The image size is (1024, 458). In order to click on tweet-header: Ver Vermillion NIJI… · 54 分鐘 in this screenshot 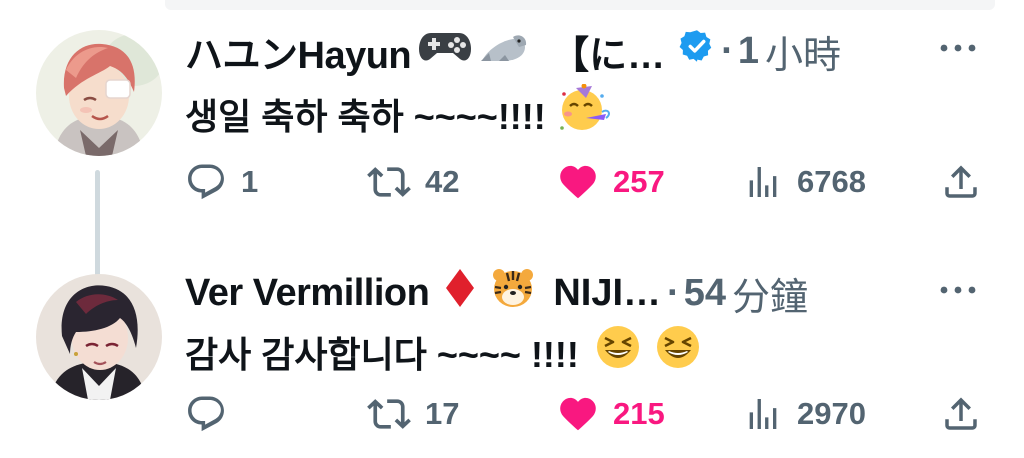, I will do `click(569, 293)`.